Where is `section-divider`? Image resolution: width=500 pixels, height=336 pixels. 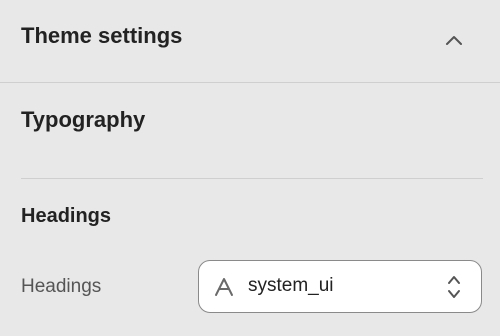
section-divider is located at coordinates (252, 178).